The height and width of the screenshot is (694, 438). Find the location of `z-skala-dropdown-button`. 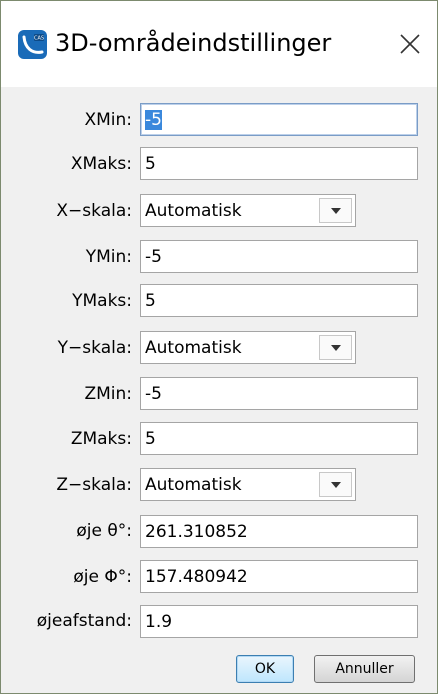

z-skala-dropdown-button is located at coordinates (335, 484).